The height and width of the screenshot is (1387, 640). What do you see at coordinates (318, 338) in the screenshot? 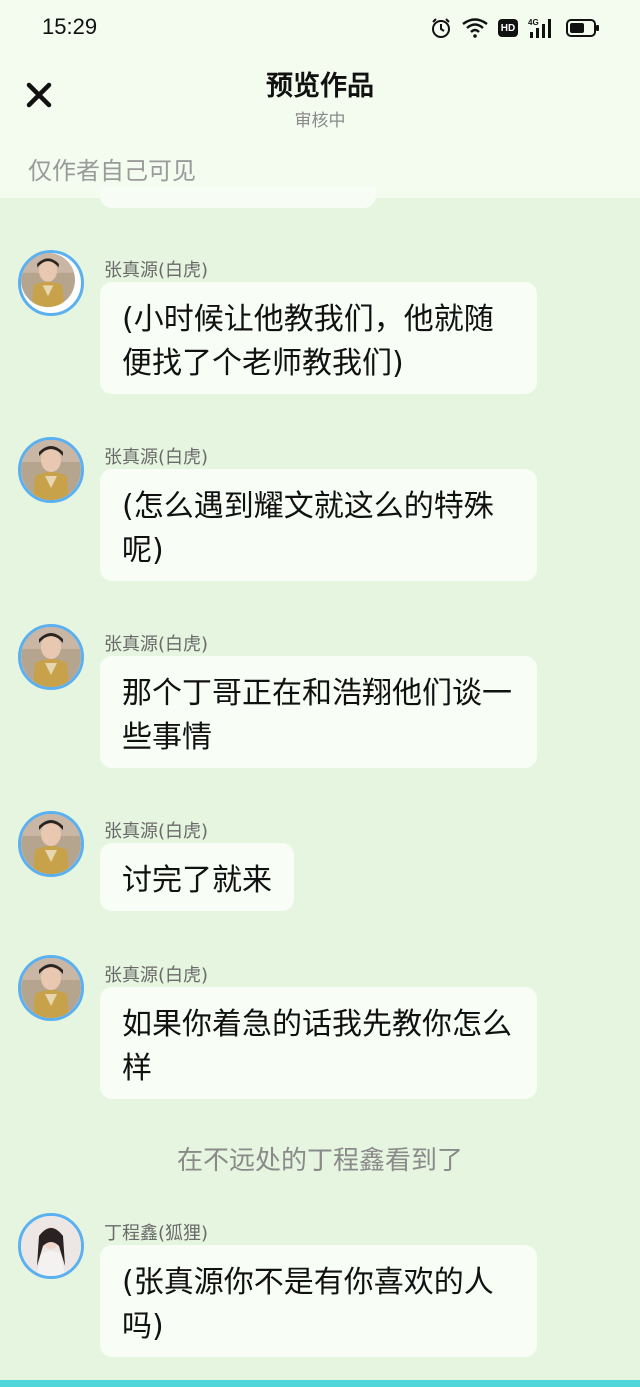
I see `message-bubble: (小时候让他教我们，他就随 便找了个老师教我们)` at bounding box center [318, 338].